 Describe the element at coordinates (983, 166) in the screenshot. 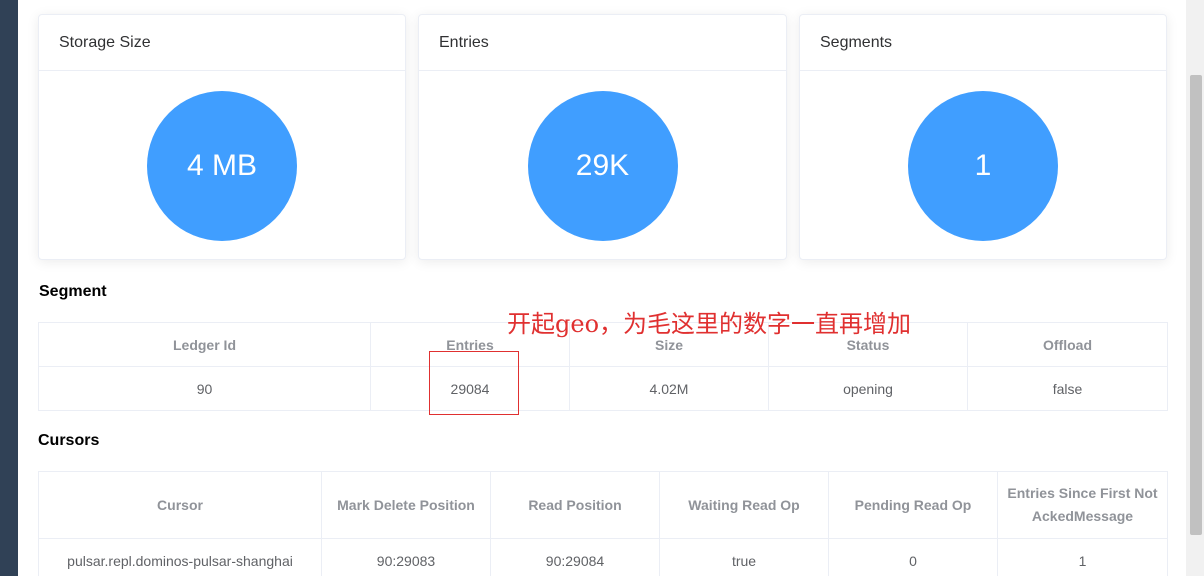

I see `segments-value: 1` at that location.